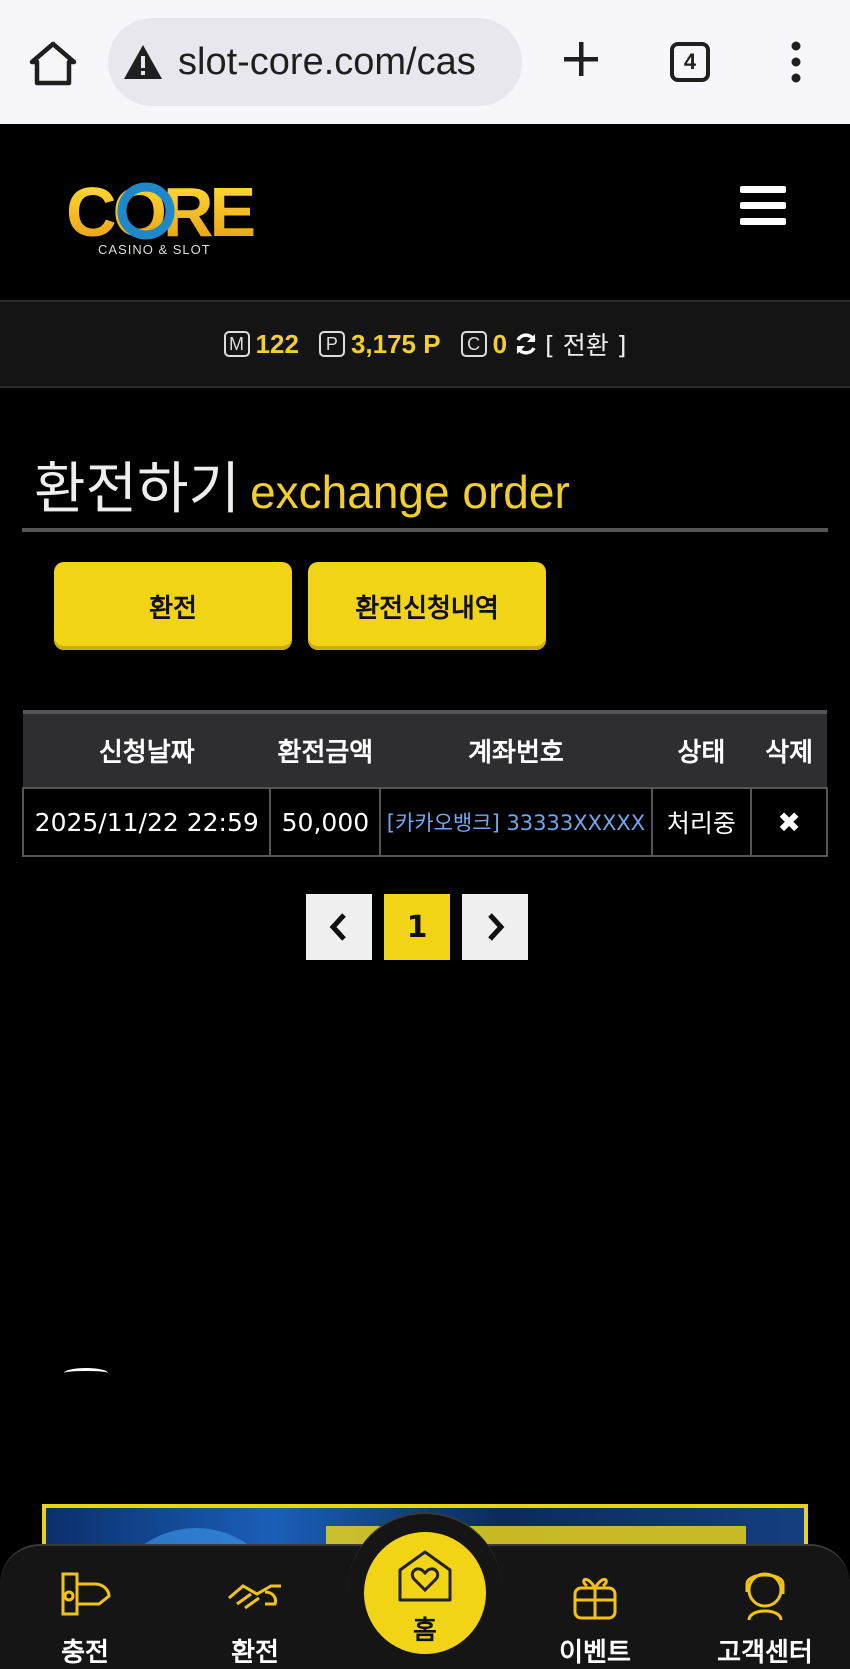  I want to click on nav-support: 고객센터, so click(765, 1616).